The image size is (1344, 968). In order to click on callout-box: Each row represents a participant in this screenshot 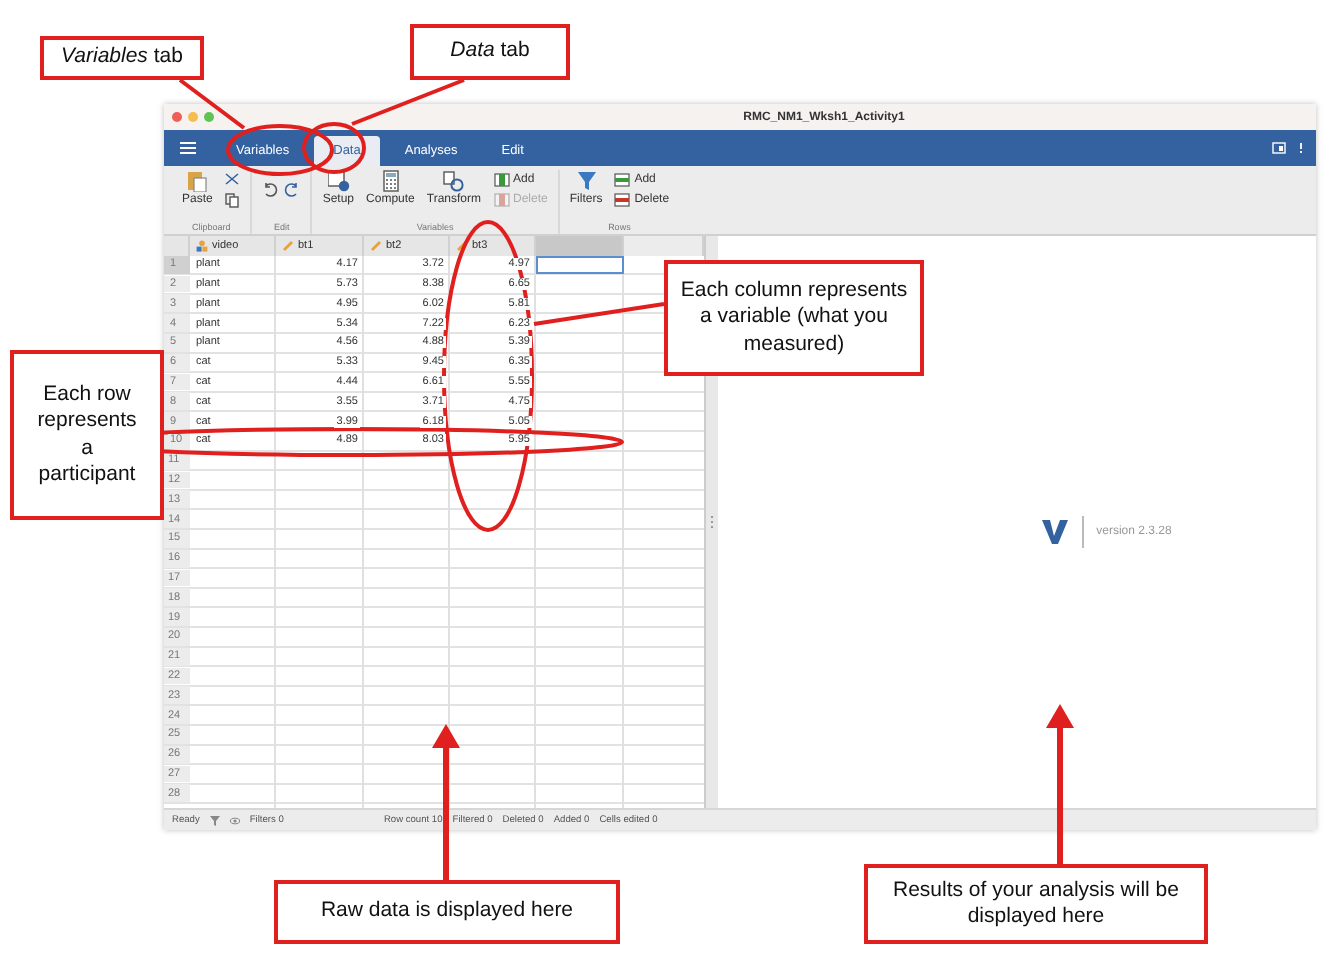, I will do `click(87, 435)`.